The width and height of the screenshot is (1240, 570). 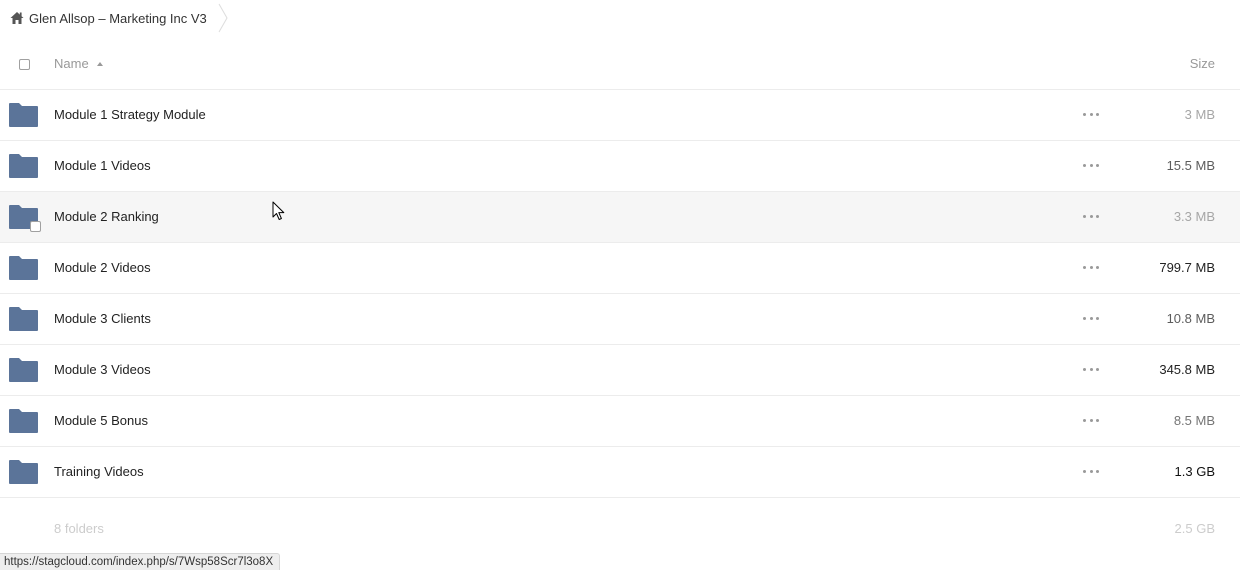 I want to click on file-list-header: Name Size, so click(x=620, y=65).